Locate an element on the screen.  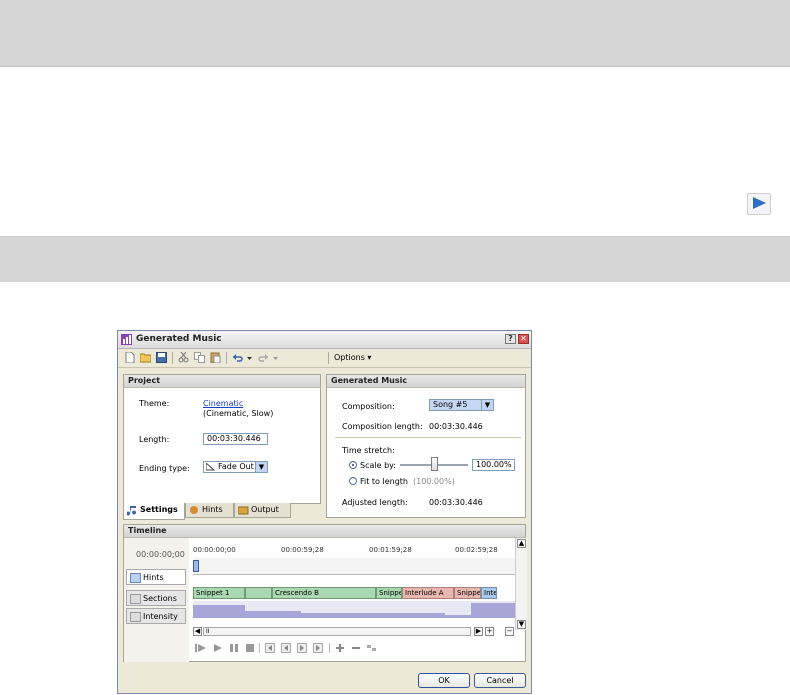
zoom-in-button: + is located at coordinates (489, 631).